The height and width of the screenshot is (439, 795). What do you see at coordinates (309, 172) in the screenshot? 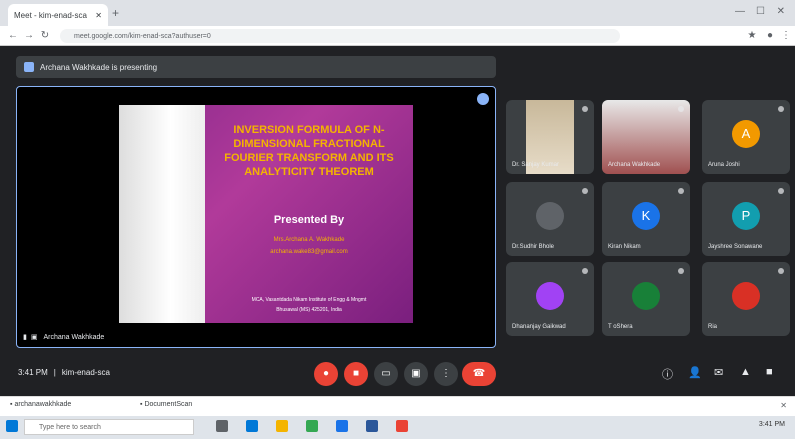
I see `slide-title-line: ANALYTICITY THEOREM` at bounding box center [309, 172].